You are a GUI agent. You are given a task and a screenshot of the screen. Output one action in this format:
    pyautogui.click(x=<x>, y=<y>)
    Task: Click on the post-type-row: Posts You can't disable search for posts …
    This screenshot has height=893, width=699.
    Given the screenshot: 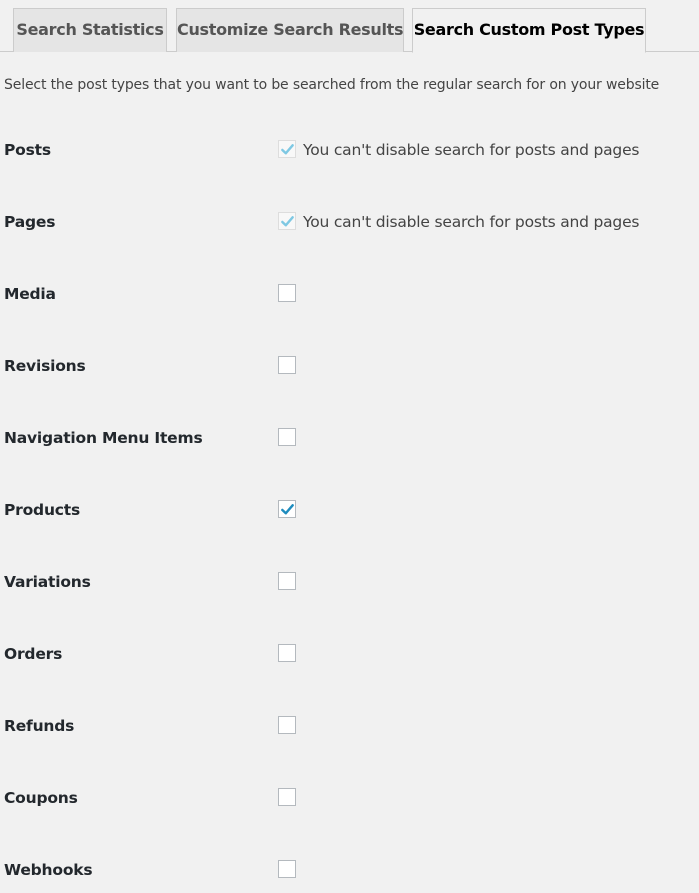 What is the action you would take?
    pyautogui.click(x=349, y=150)
    